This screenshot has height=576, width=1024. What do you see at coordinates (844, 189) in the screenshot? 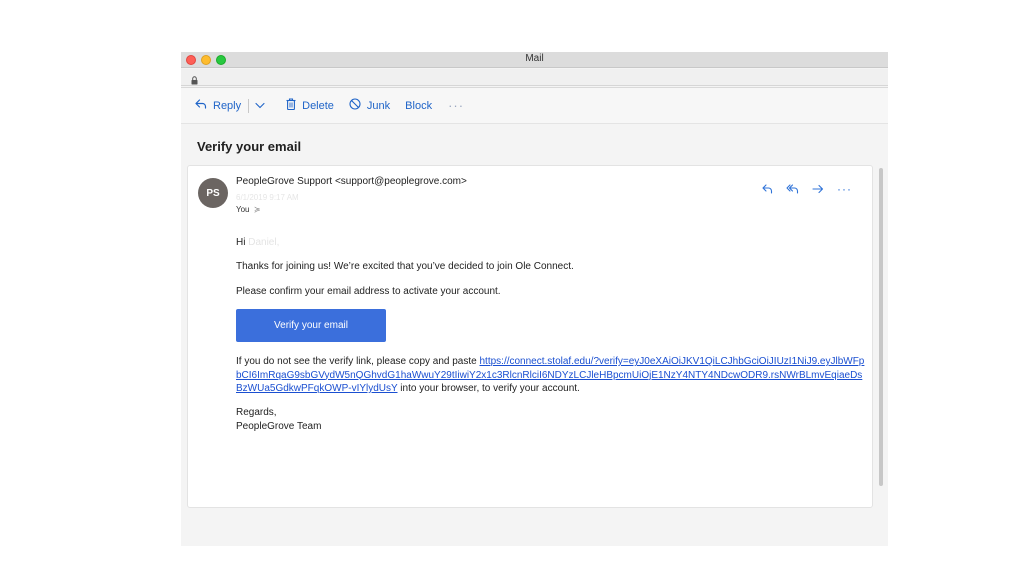
I see `message-more-button: ···` at bounding box center [844, 189].